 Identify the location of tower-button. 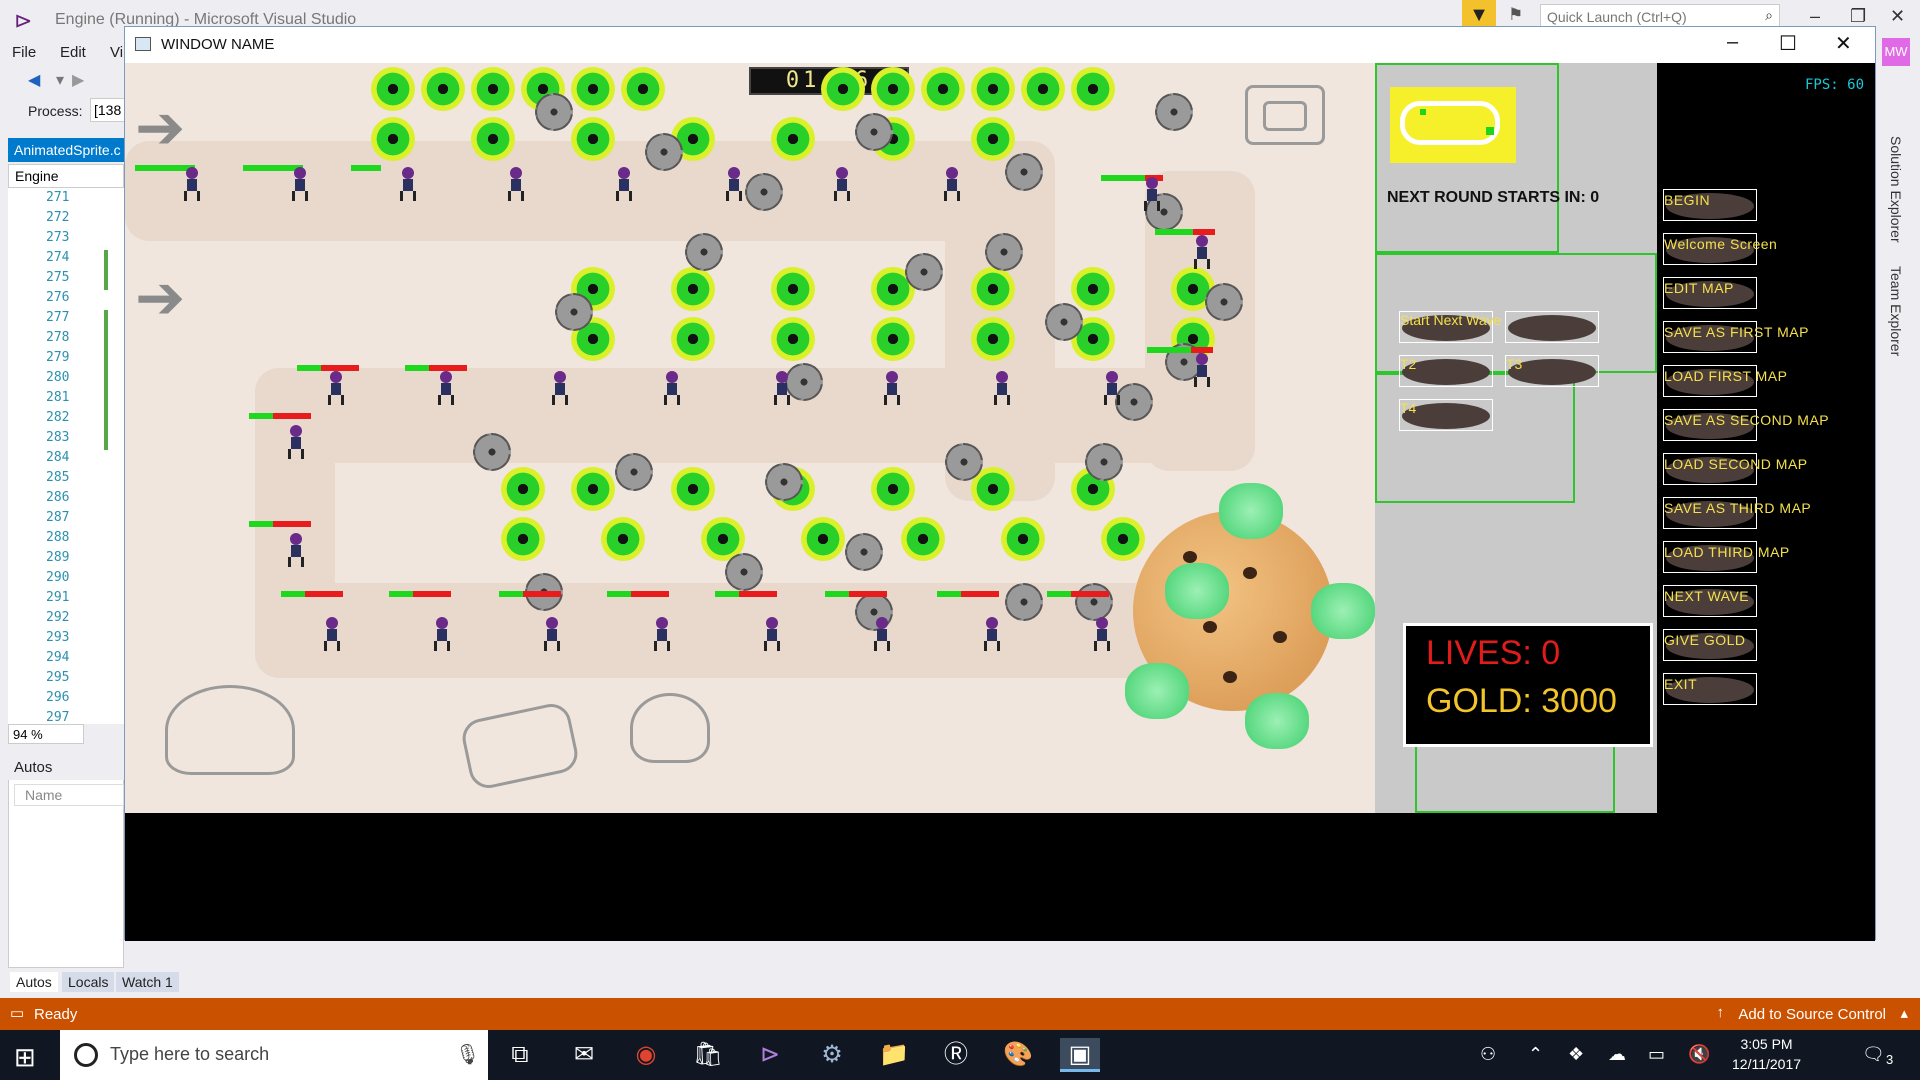
(1552, 327).